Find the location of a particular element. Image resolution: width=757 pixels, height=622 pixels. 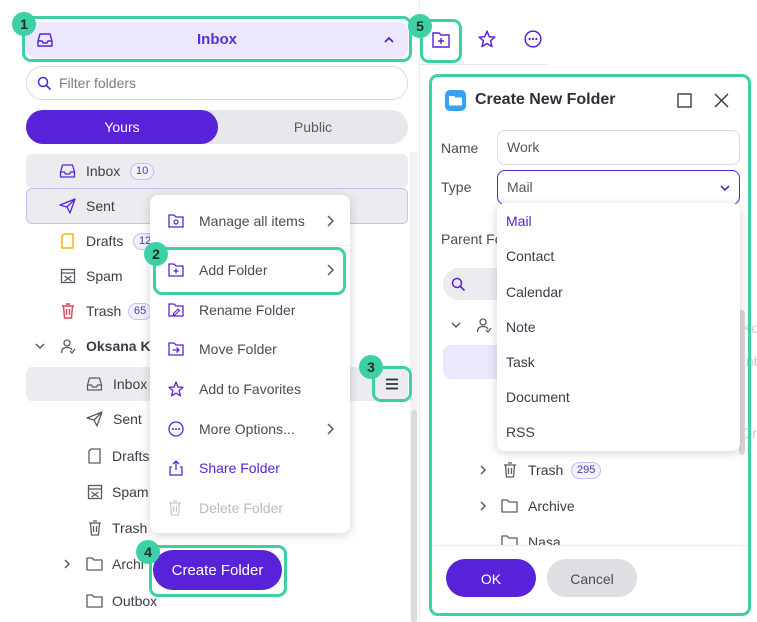

callout-3: 3 is located at coordinates (371, 367).